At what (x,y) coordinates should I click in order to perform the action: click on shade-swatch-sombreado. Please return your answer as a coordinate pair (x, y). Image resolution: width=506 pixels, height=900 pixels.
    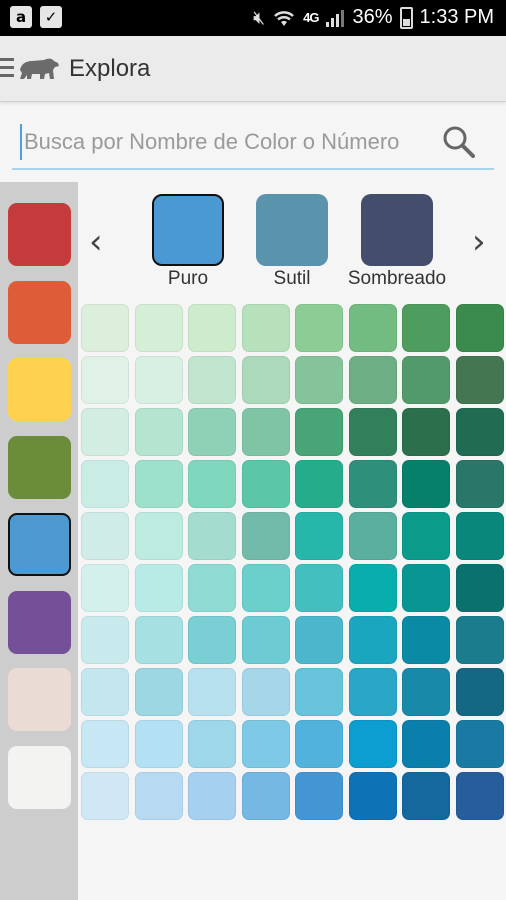
    Looking at the image, I should click on (397, 230).